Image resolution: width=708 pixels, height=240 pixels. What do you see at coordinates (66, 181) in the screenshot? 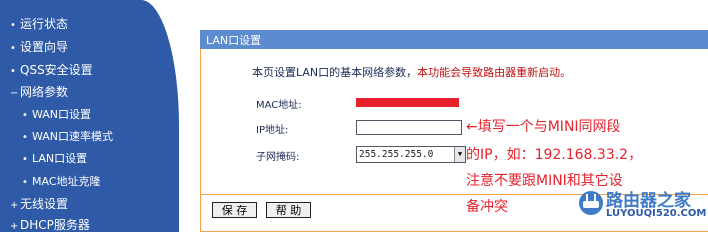
I see `sidebar-item-label: MAC地址克隆` at bounding box center [66, 181].